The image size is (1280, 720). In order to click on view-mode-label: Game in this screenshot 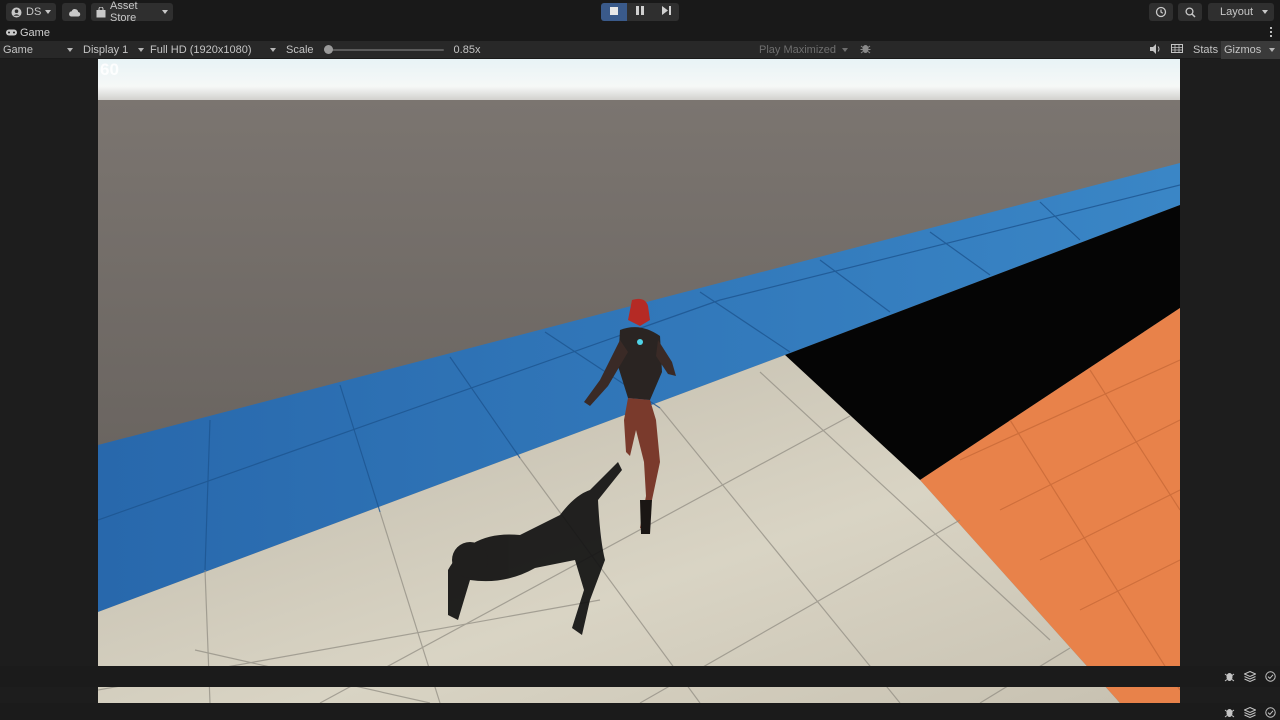, I will do `click(18, 50)`.